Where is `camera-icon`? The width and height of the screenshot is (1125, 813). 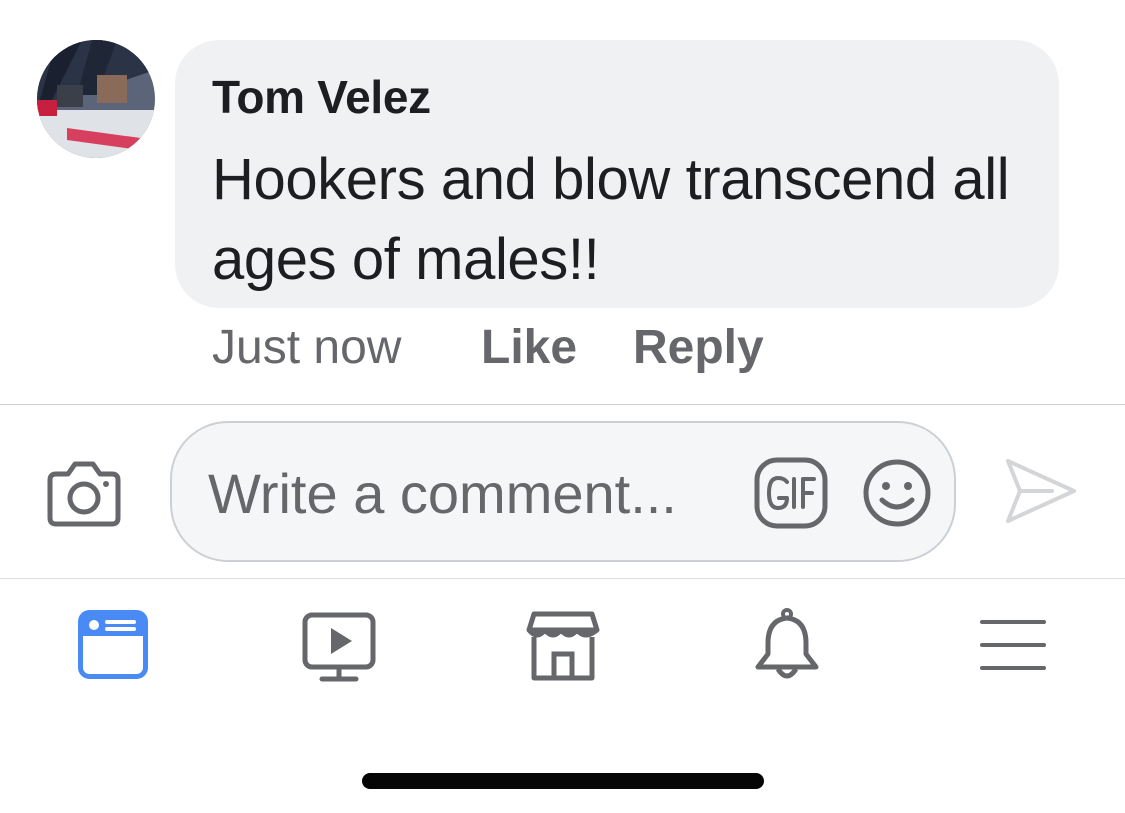 camera-icon is located at coordinates (84, 493).